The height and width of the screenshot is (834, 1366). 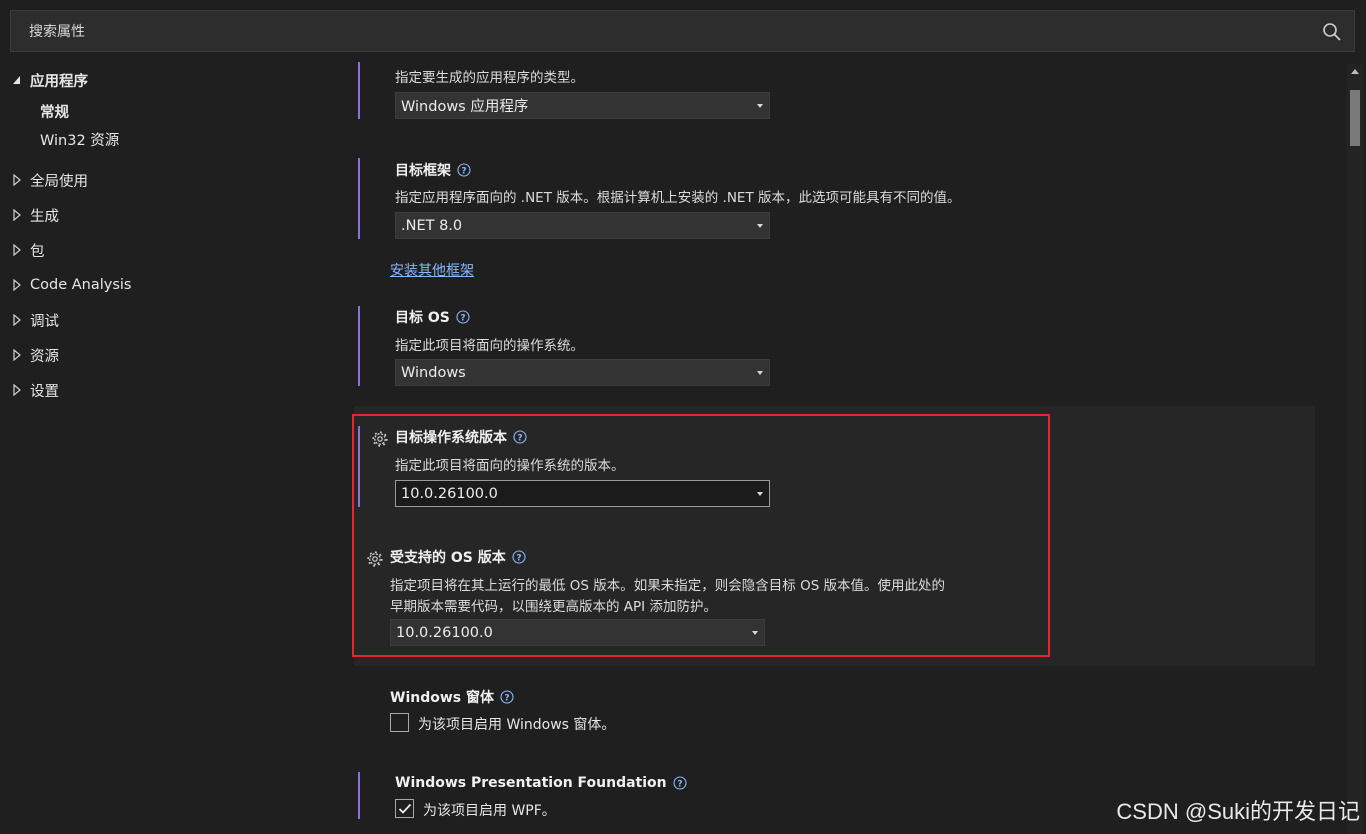 What do you see at coordinates (582, 225) in the screenshot?
I see `target-framework-select: .NET 8.0` at bounding box center [582, 225].